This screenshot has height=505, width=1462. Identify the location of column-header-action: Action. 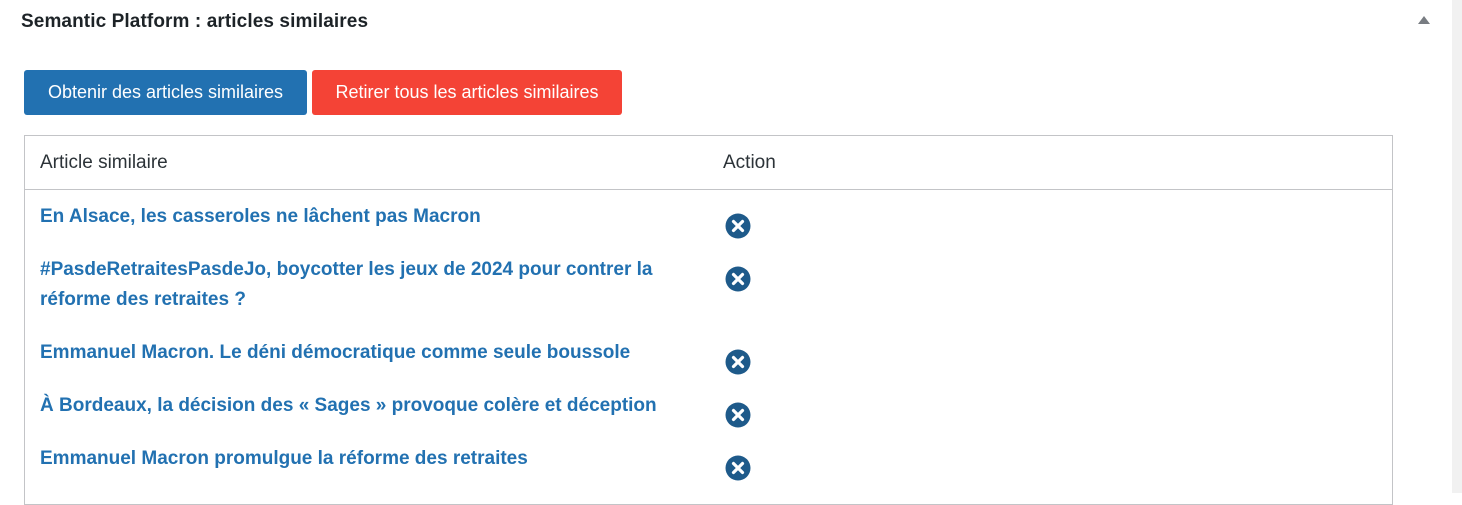
(749, 162).